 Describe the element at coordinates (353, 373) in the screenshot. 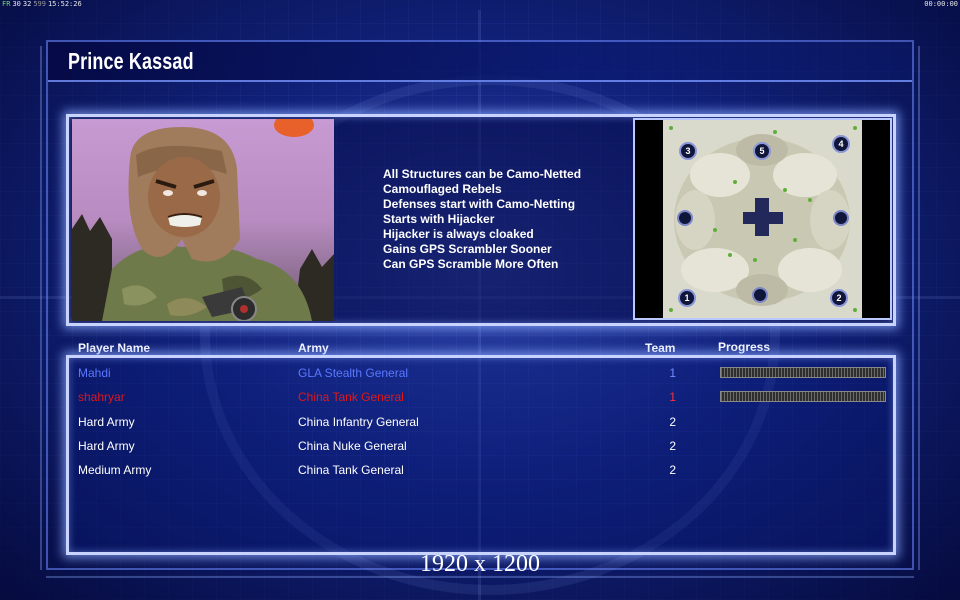

I see `army-cell: GLA Stealth General` at that location.